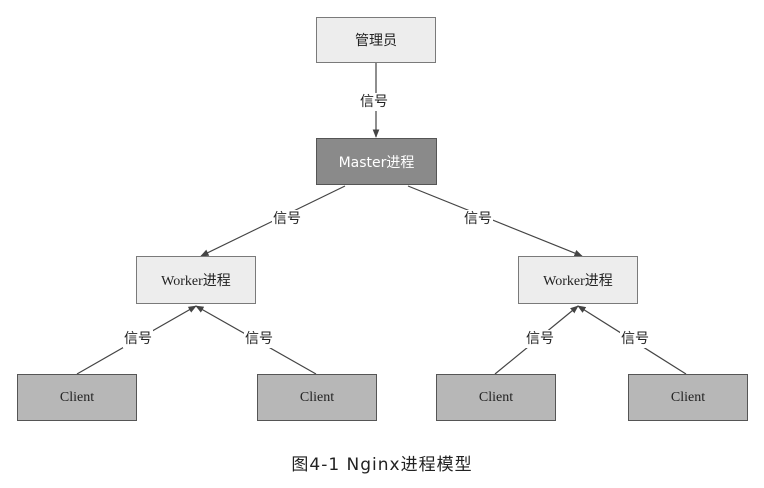  Describe the element at coordinates (382, 465) in the screenshot. I see `figure-caption: 图4-1 Nginx进程模型` at that location.